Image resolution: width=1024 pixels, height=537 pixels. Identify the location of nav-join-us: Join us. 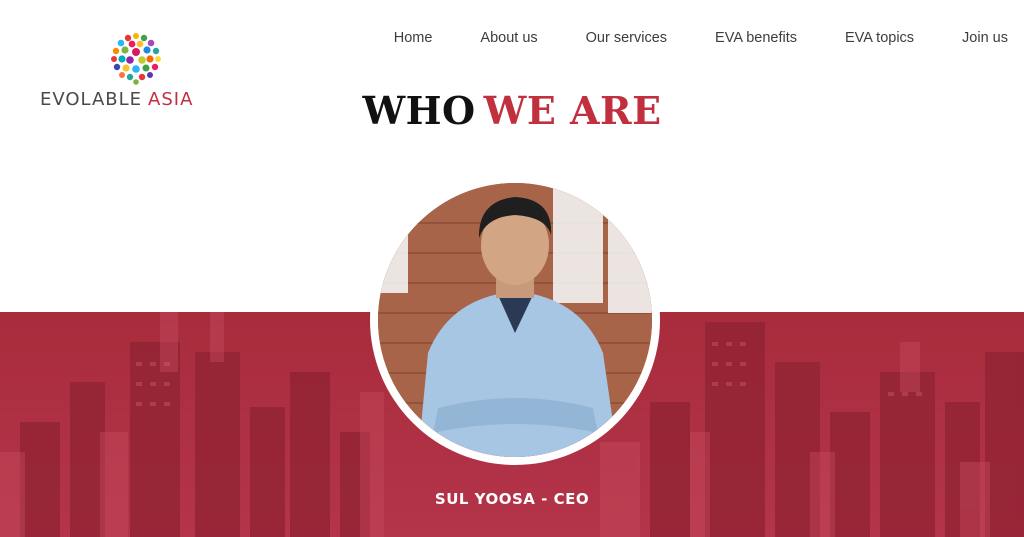
(973, 38).